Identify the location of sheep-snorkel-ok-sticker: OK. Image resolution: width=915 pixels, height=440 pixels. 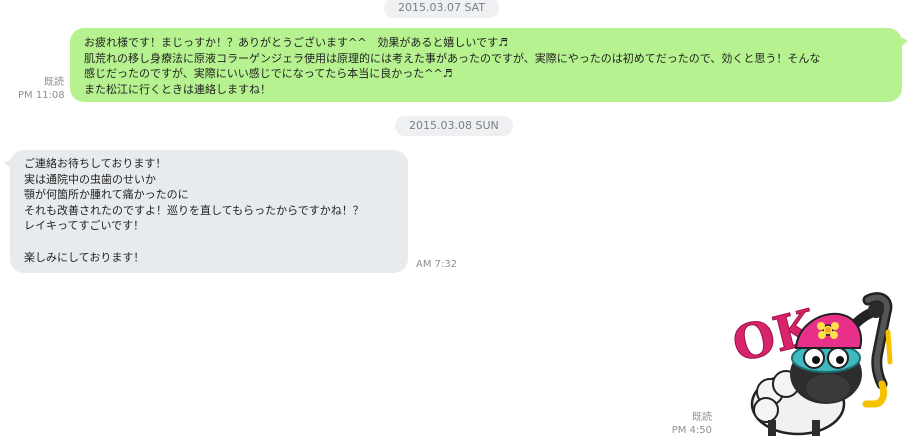
(820, 364).